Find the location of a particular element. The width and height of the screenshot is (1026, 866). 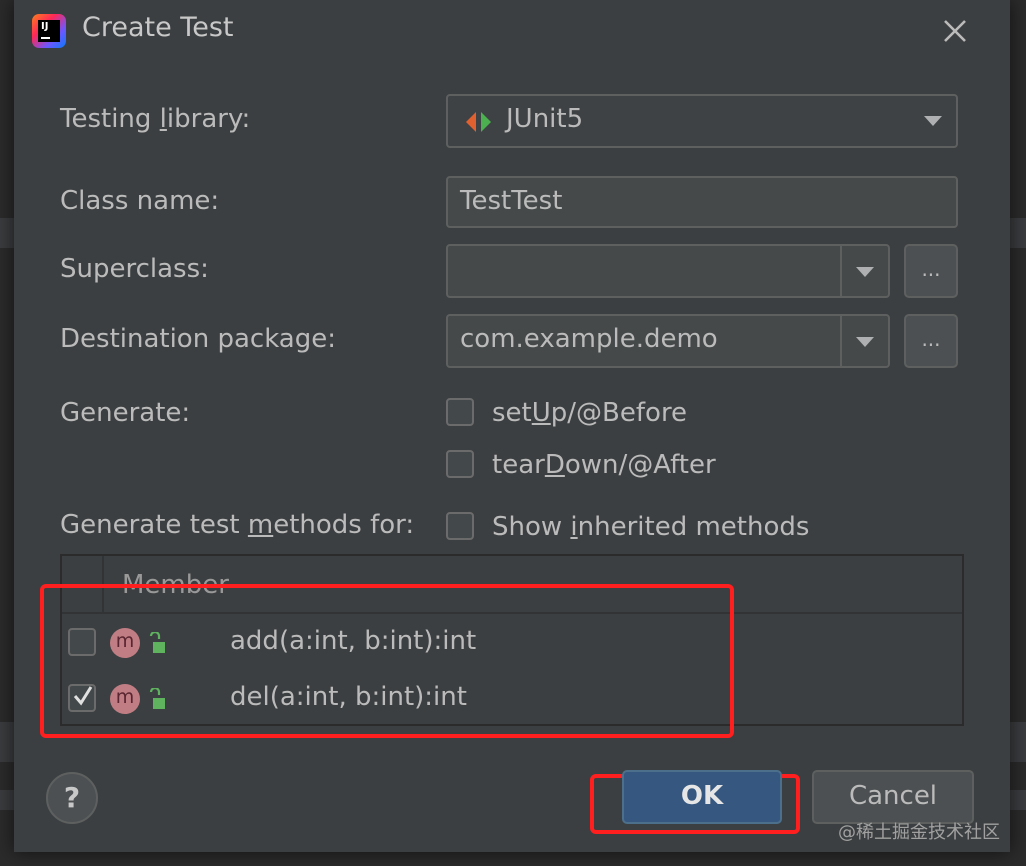

destination-package-dropdown-button is located at coordinates (864, 341).